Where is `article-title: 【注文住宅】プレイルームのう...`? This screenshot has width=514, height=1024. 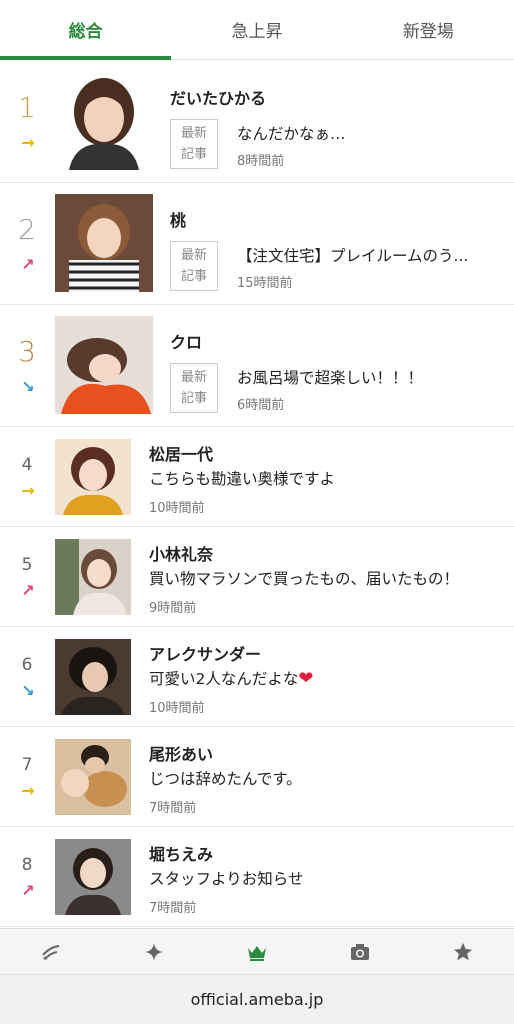
article-title: 【注文住宅】プレイルームのう... is located at coordinates (368, 255).